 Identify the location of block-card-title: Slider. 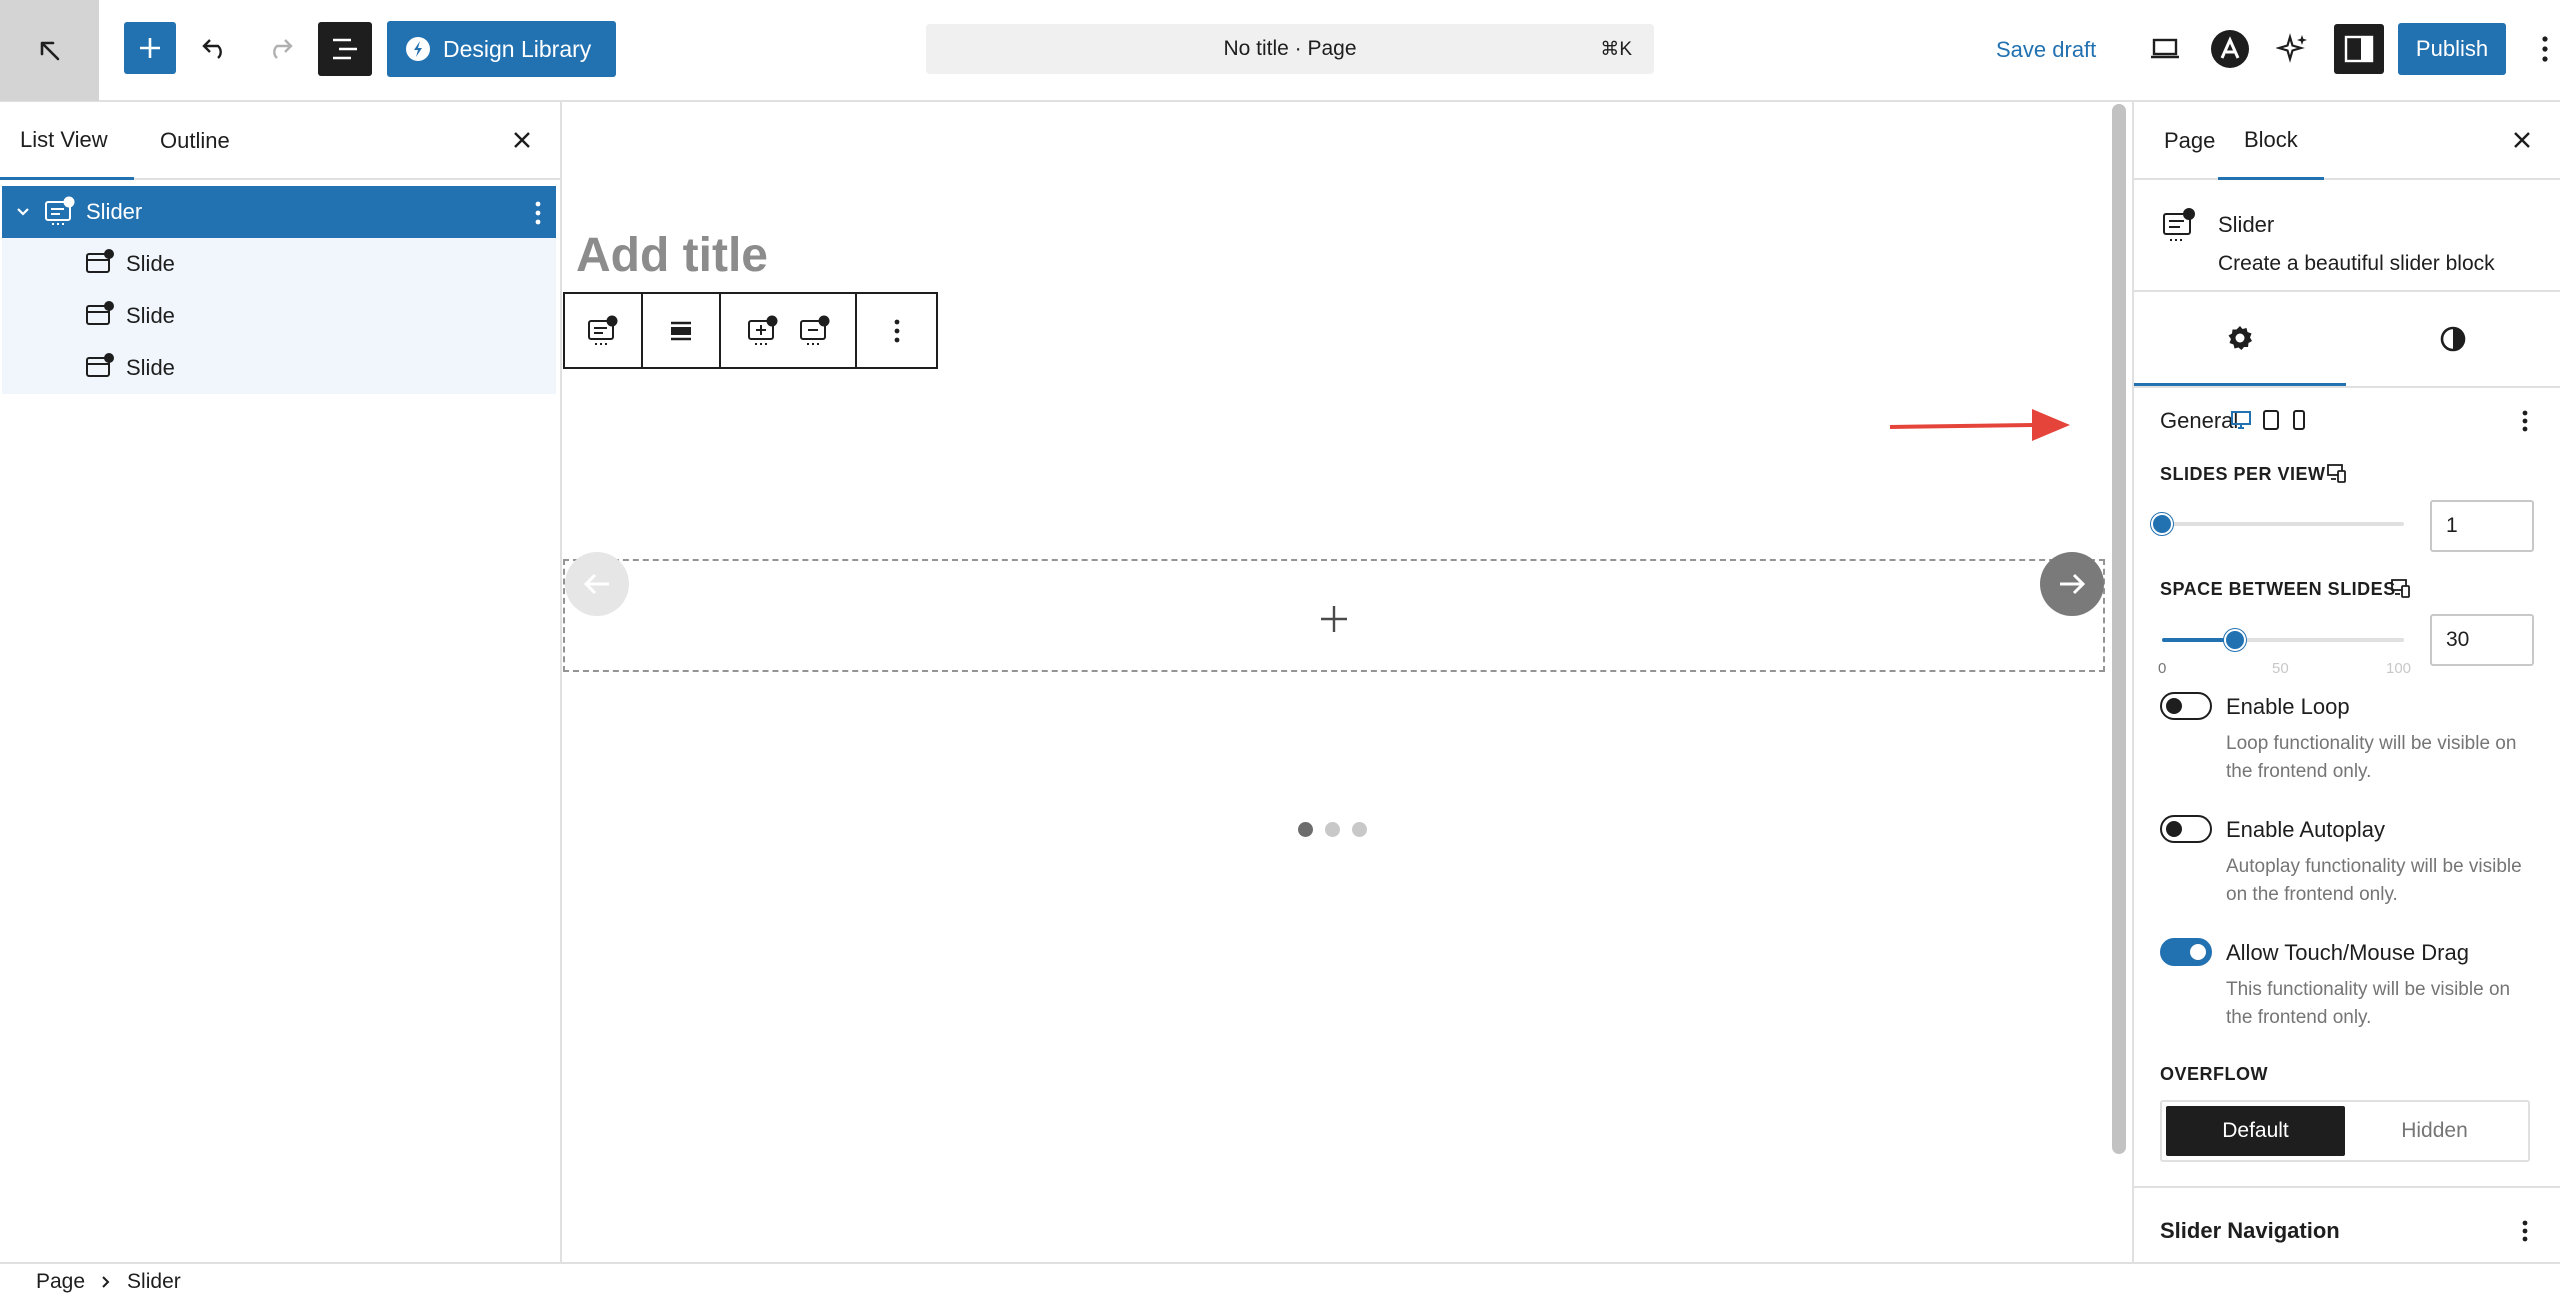
(2246, 224).